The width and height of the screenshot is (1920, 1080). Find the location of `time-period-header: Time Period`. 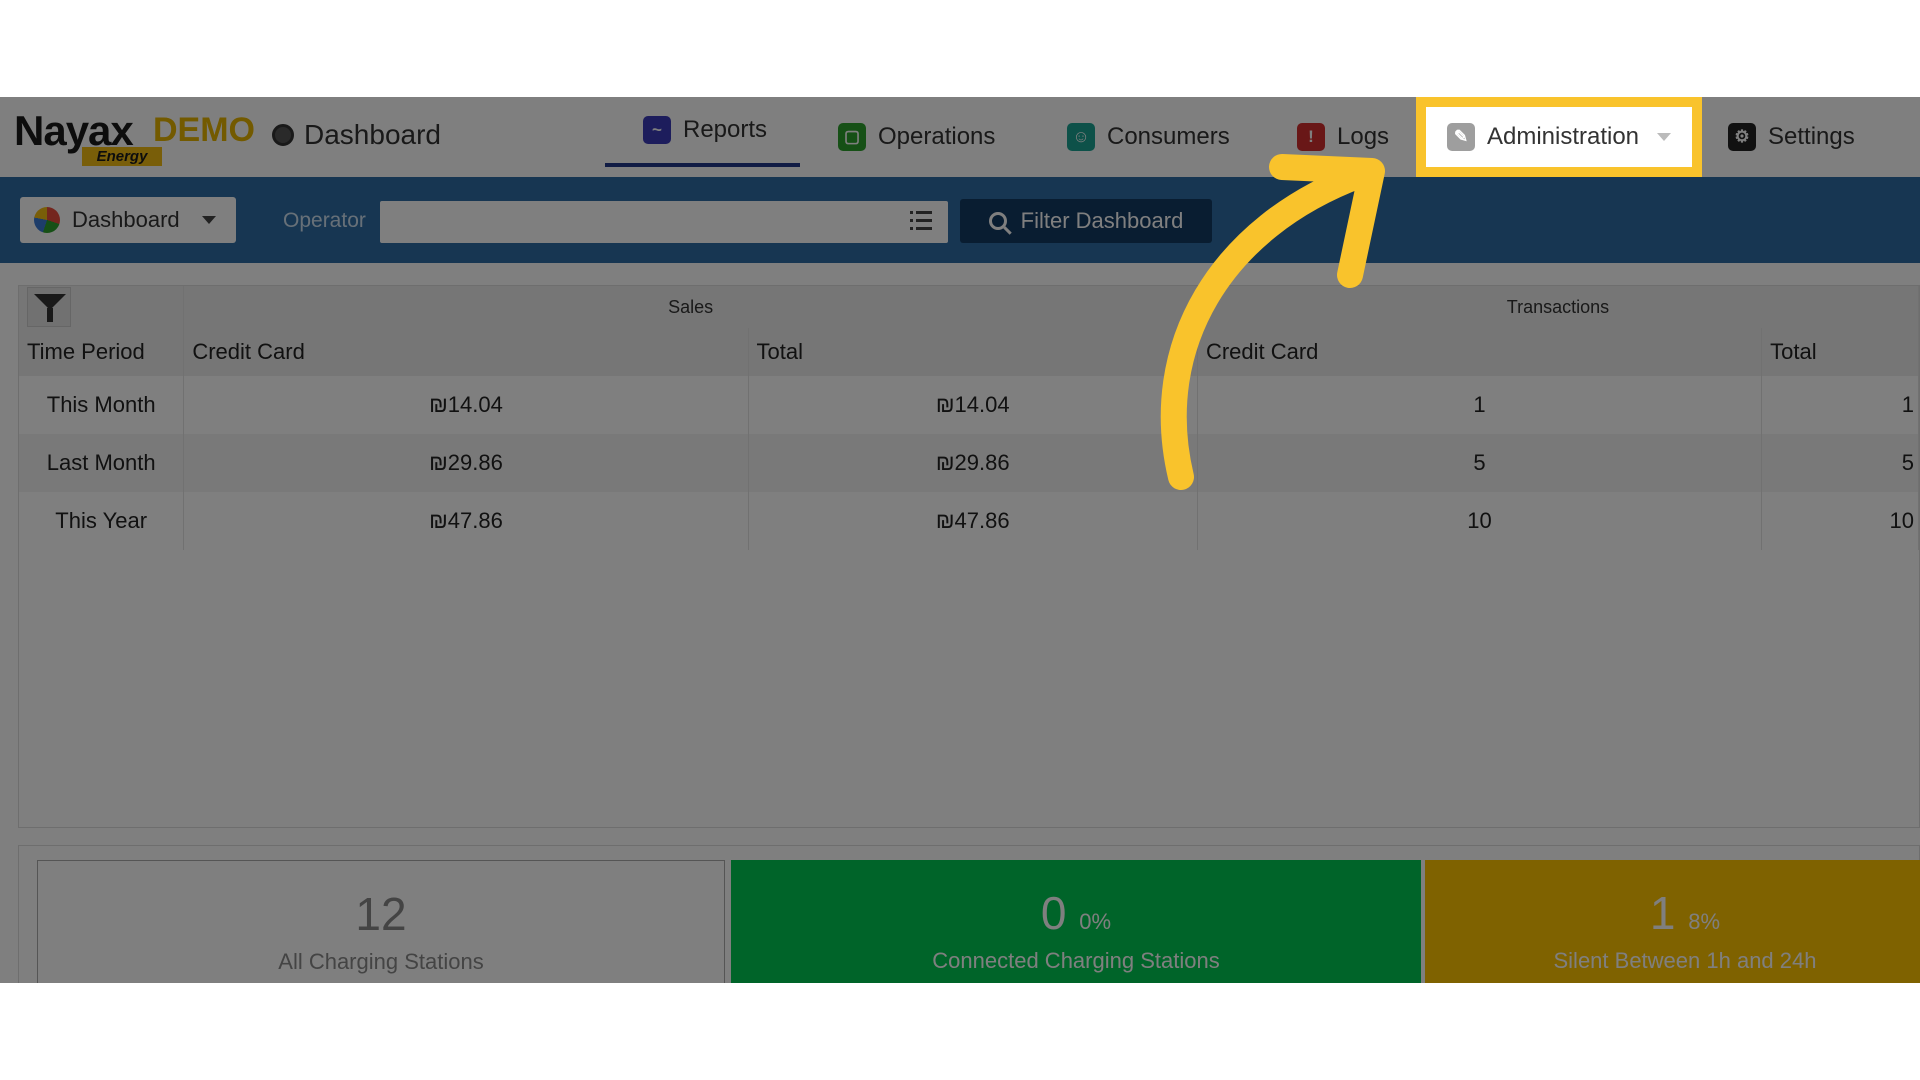

time-period-header: Time Period is located at coordinates (102, 352).